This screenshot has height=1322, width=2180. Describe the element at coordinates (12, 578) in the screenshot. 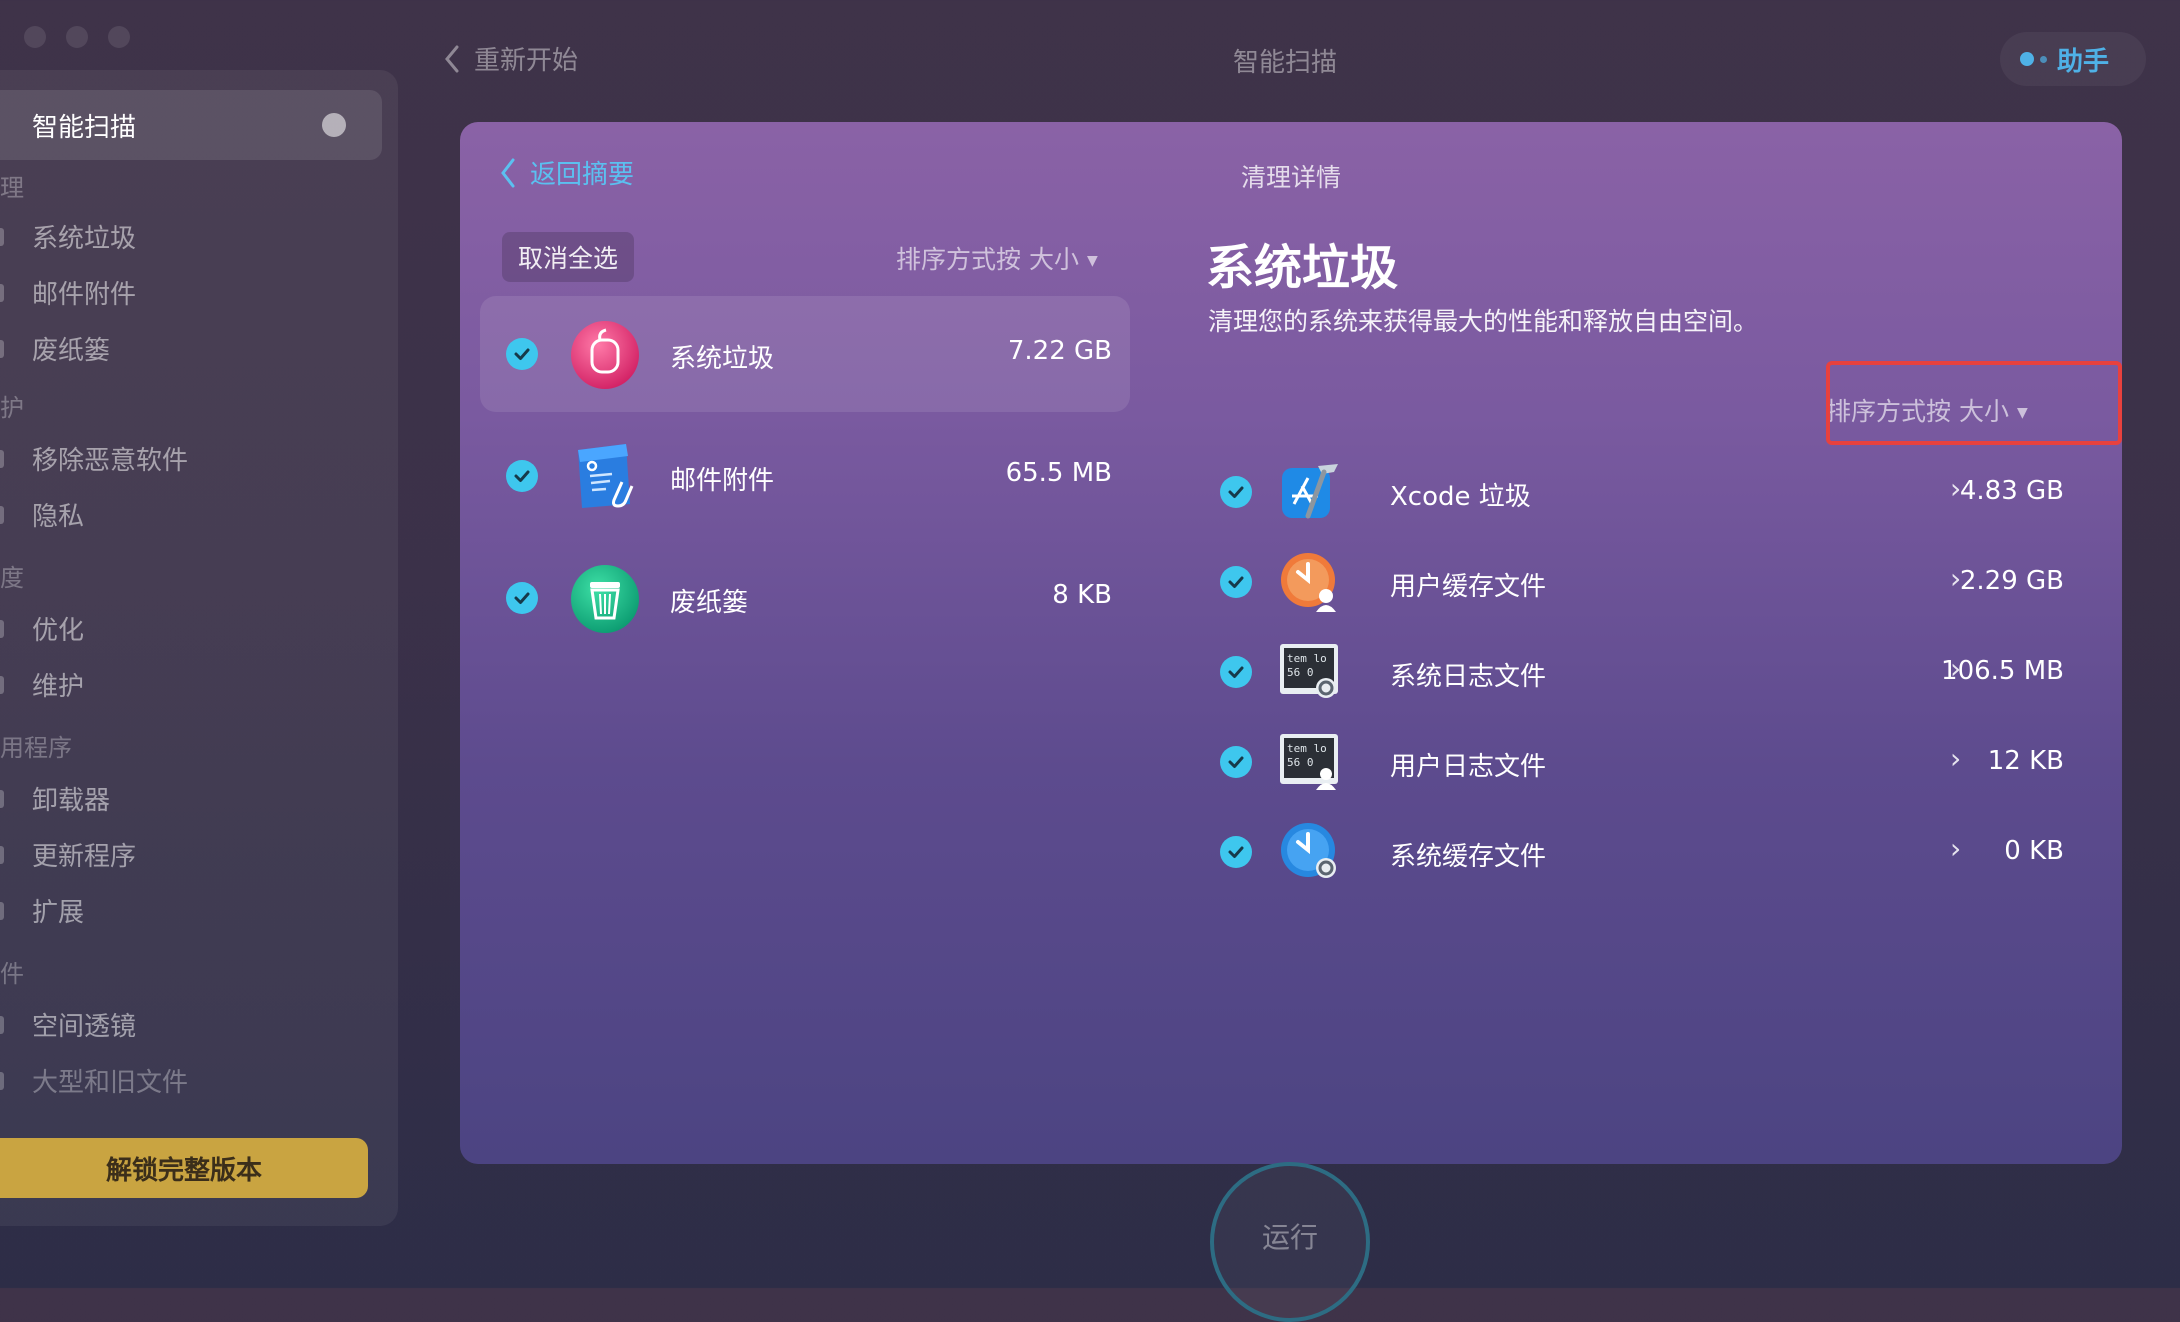

I see `sidebar-section-header: 度` at that location.